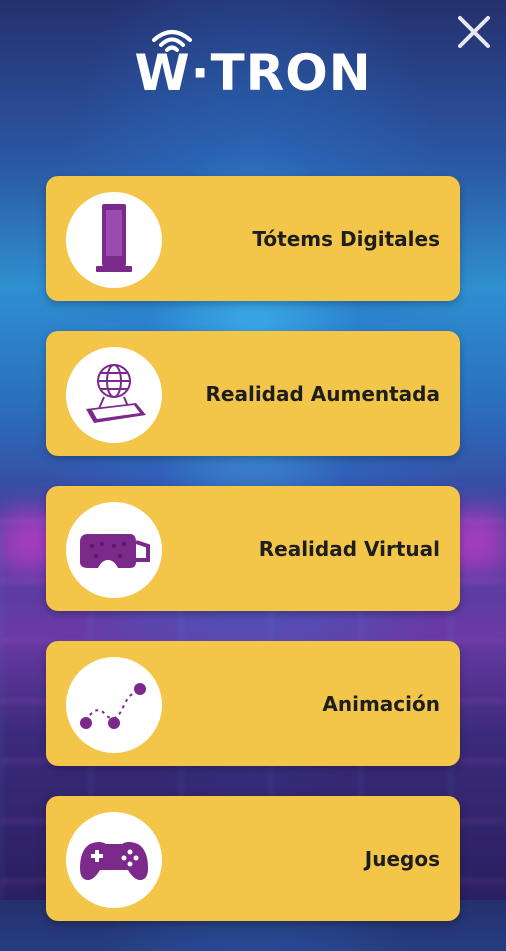 This screenshot has width=506, height=951. I want to click on augmented-reality-icon, so click(116, 393).